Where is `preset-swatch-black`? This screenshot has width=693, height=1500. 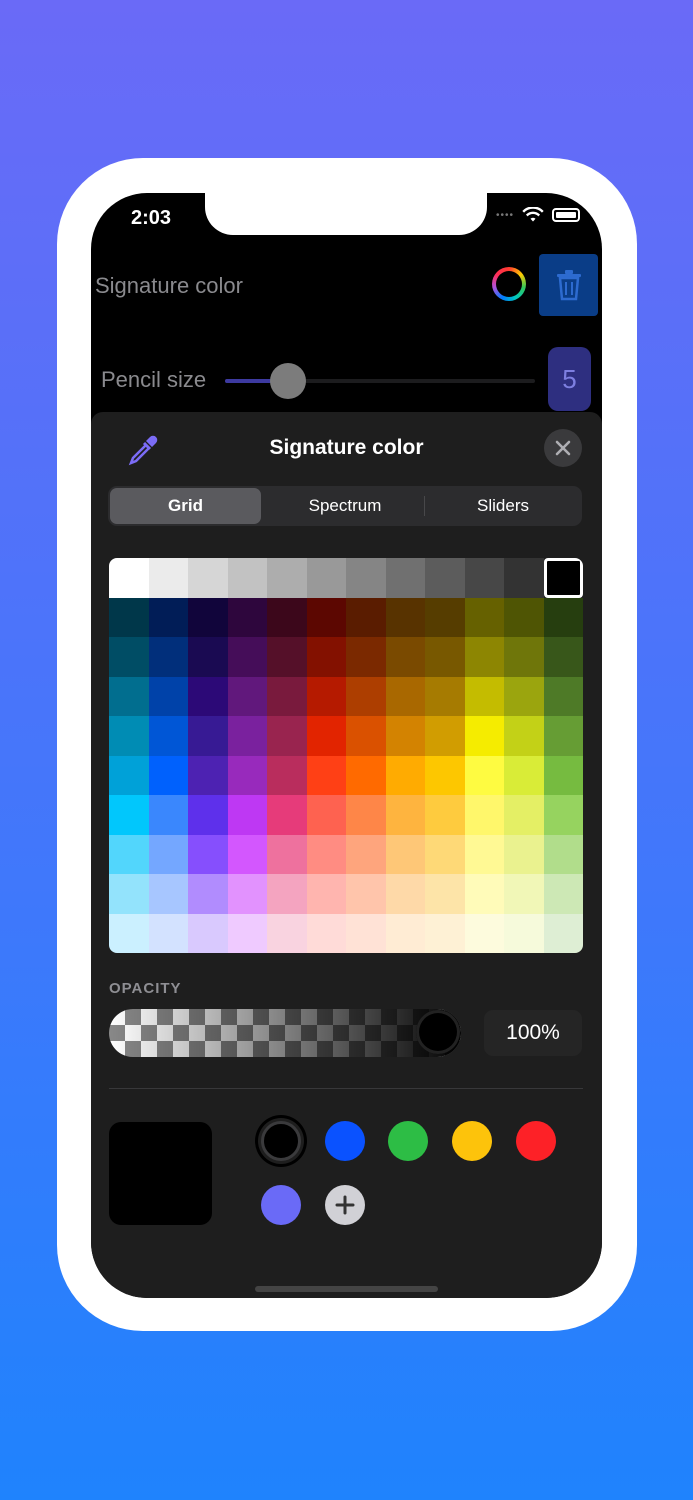 preset-swatch-black is located at coordinates (281, 1141).